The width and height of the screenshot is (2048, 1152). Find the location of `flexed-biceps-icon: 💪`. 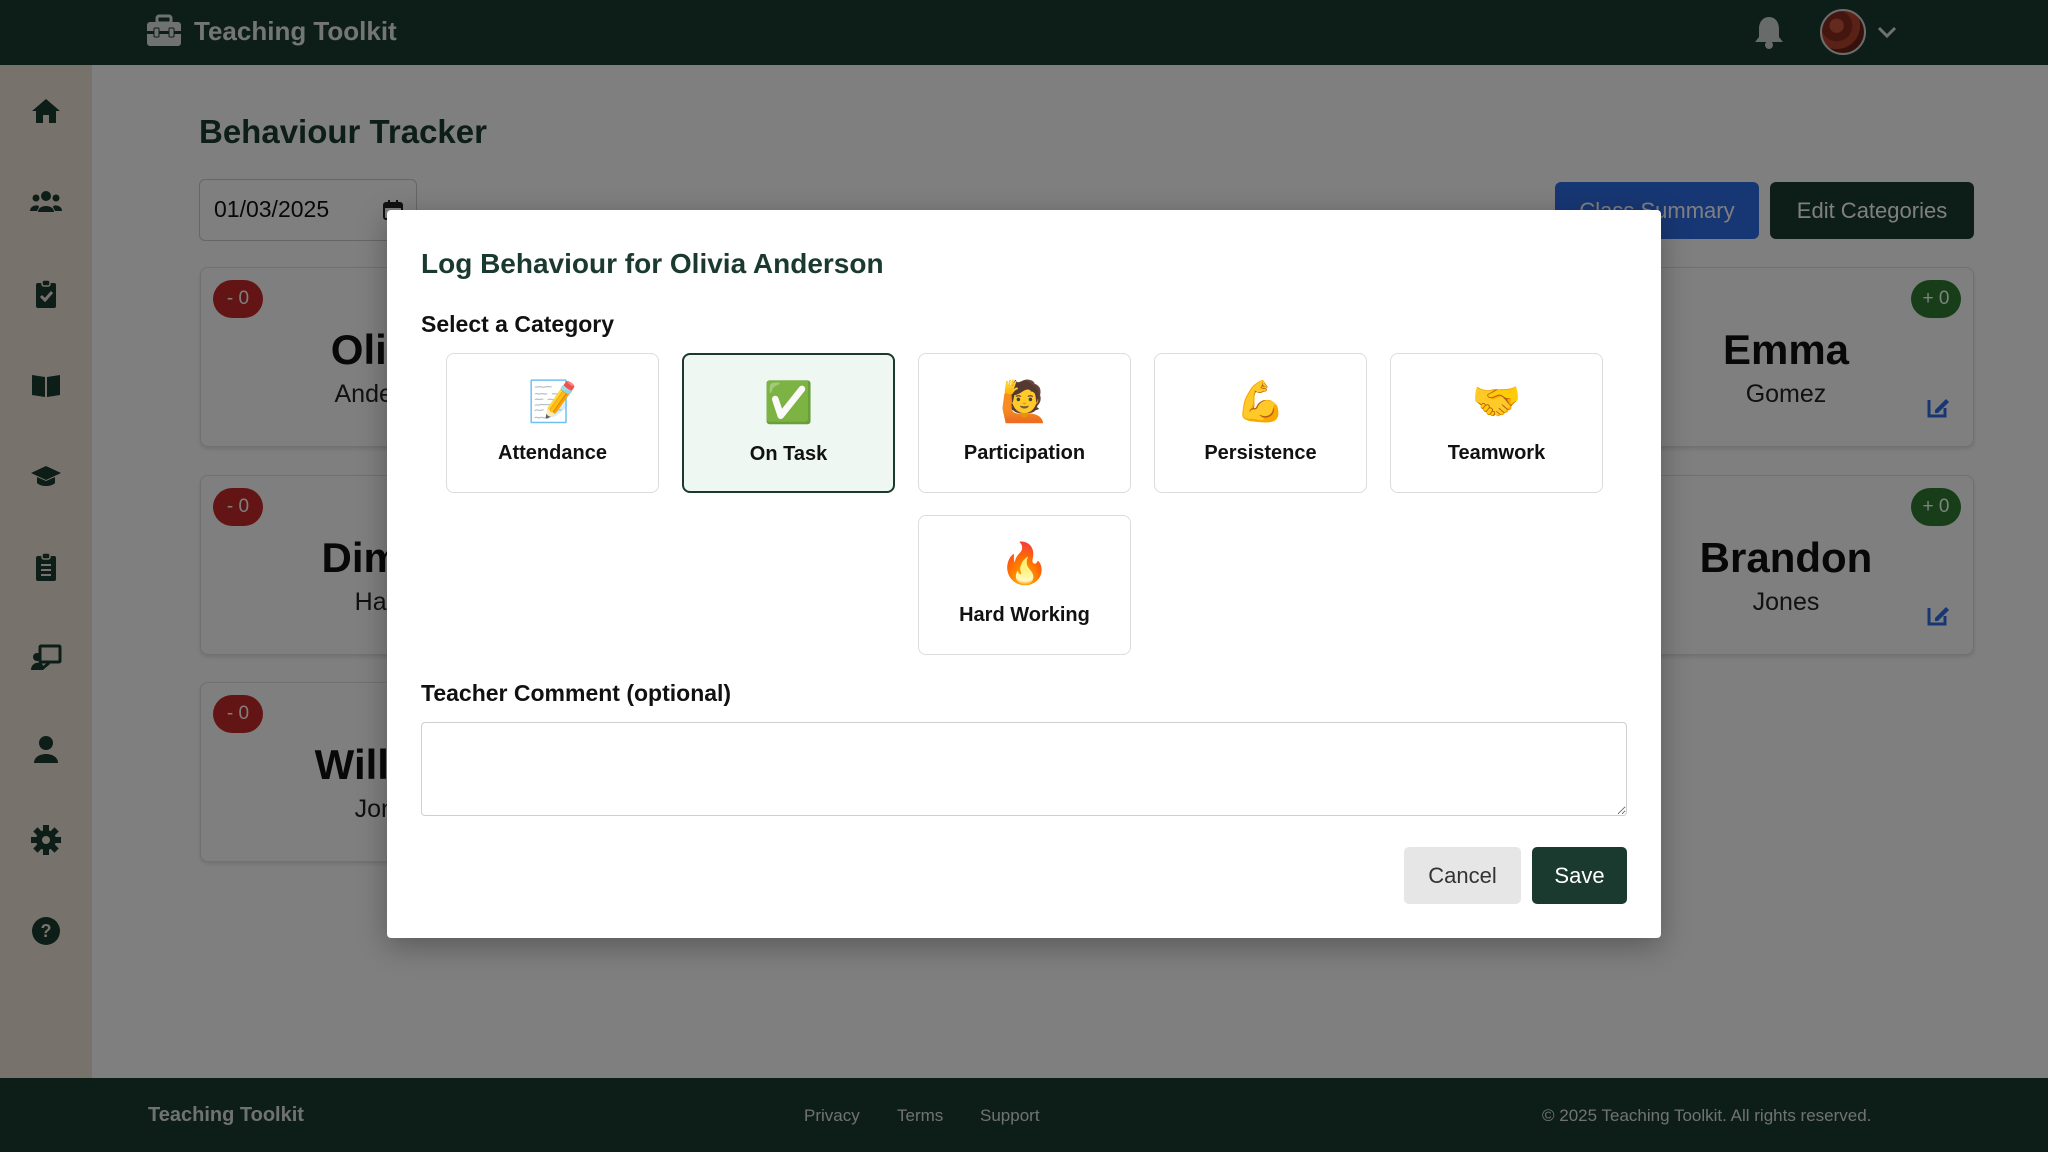

flexed-biceps-icon: 💪 is located at coordinates (1260, 402).